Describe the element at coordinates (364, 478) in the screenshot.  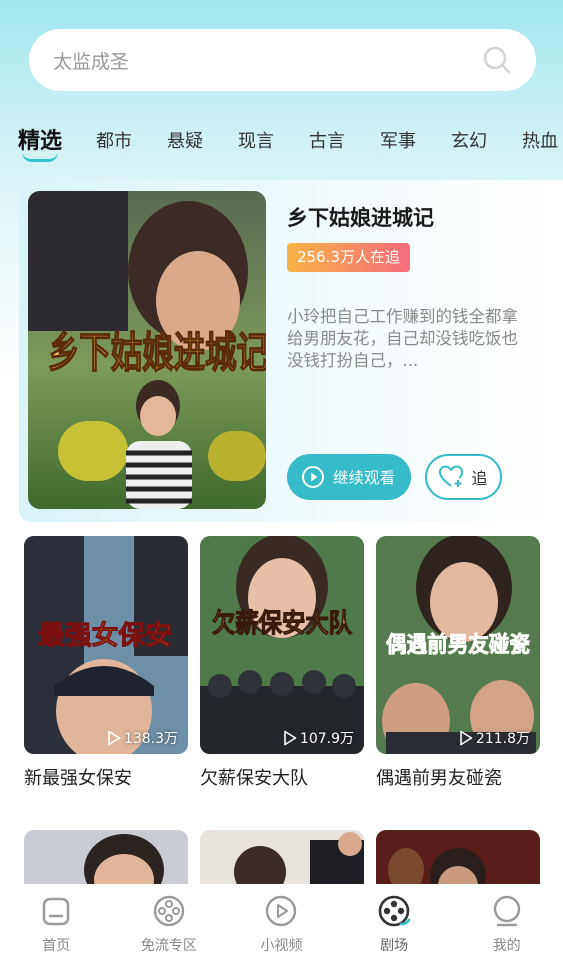
I see `continue-watching-label: 继续观看` at that location.